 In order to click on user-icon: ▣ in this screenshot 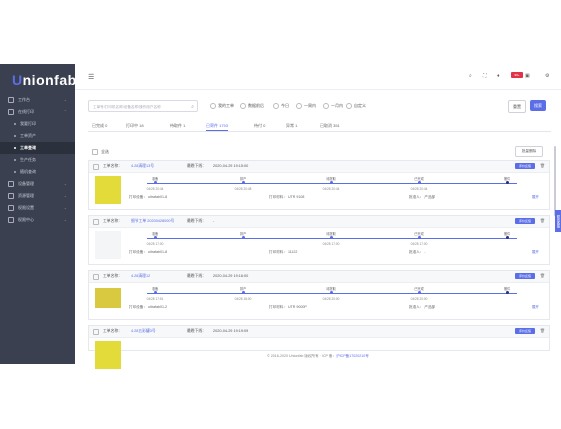, I will do `click(527, 76)`.